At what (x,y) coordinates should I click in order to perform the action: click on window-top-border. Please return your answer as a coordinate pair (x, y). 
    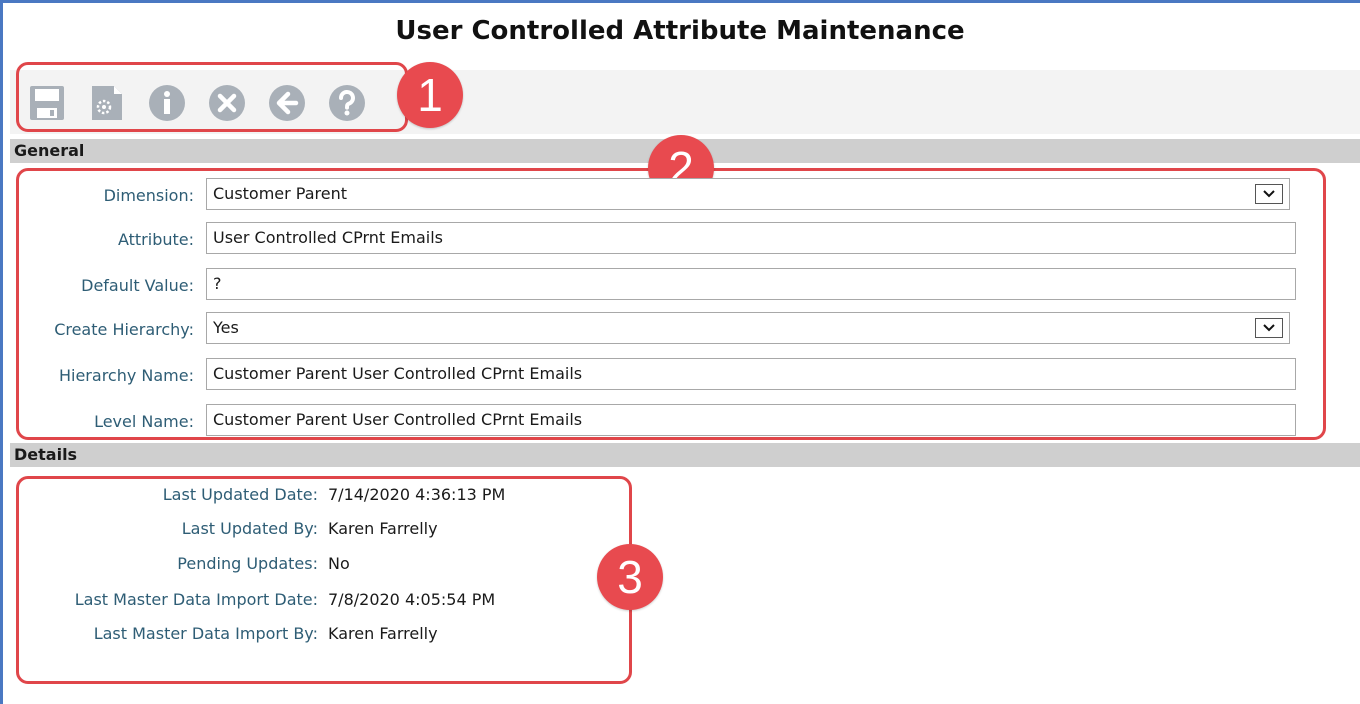
    Looking at the image, I should click on (680, 1).